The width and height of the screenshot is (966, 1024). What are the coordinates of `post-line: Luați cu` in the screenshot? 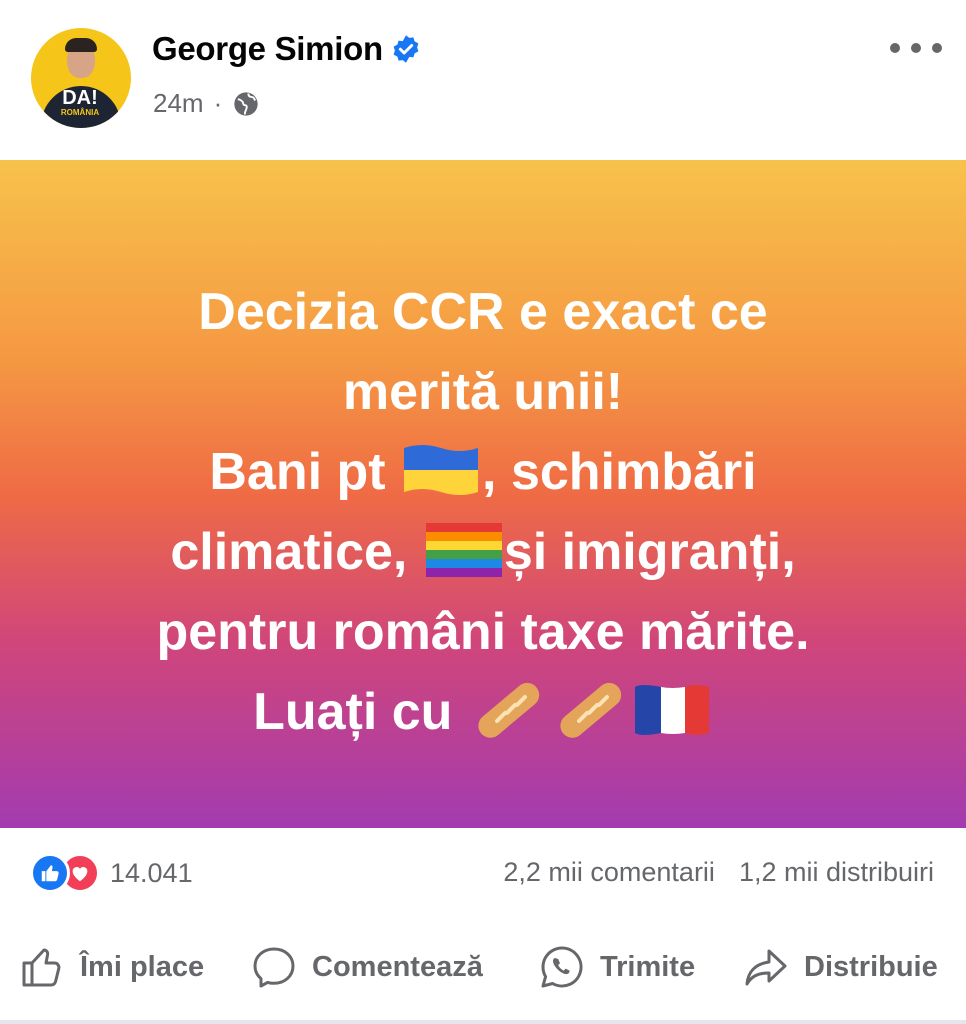 It's located at (483, 712).